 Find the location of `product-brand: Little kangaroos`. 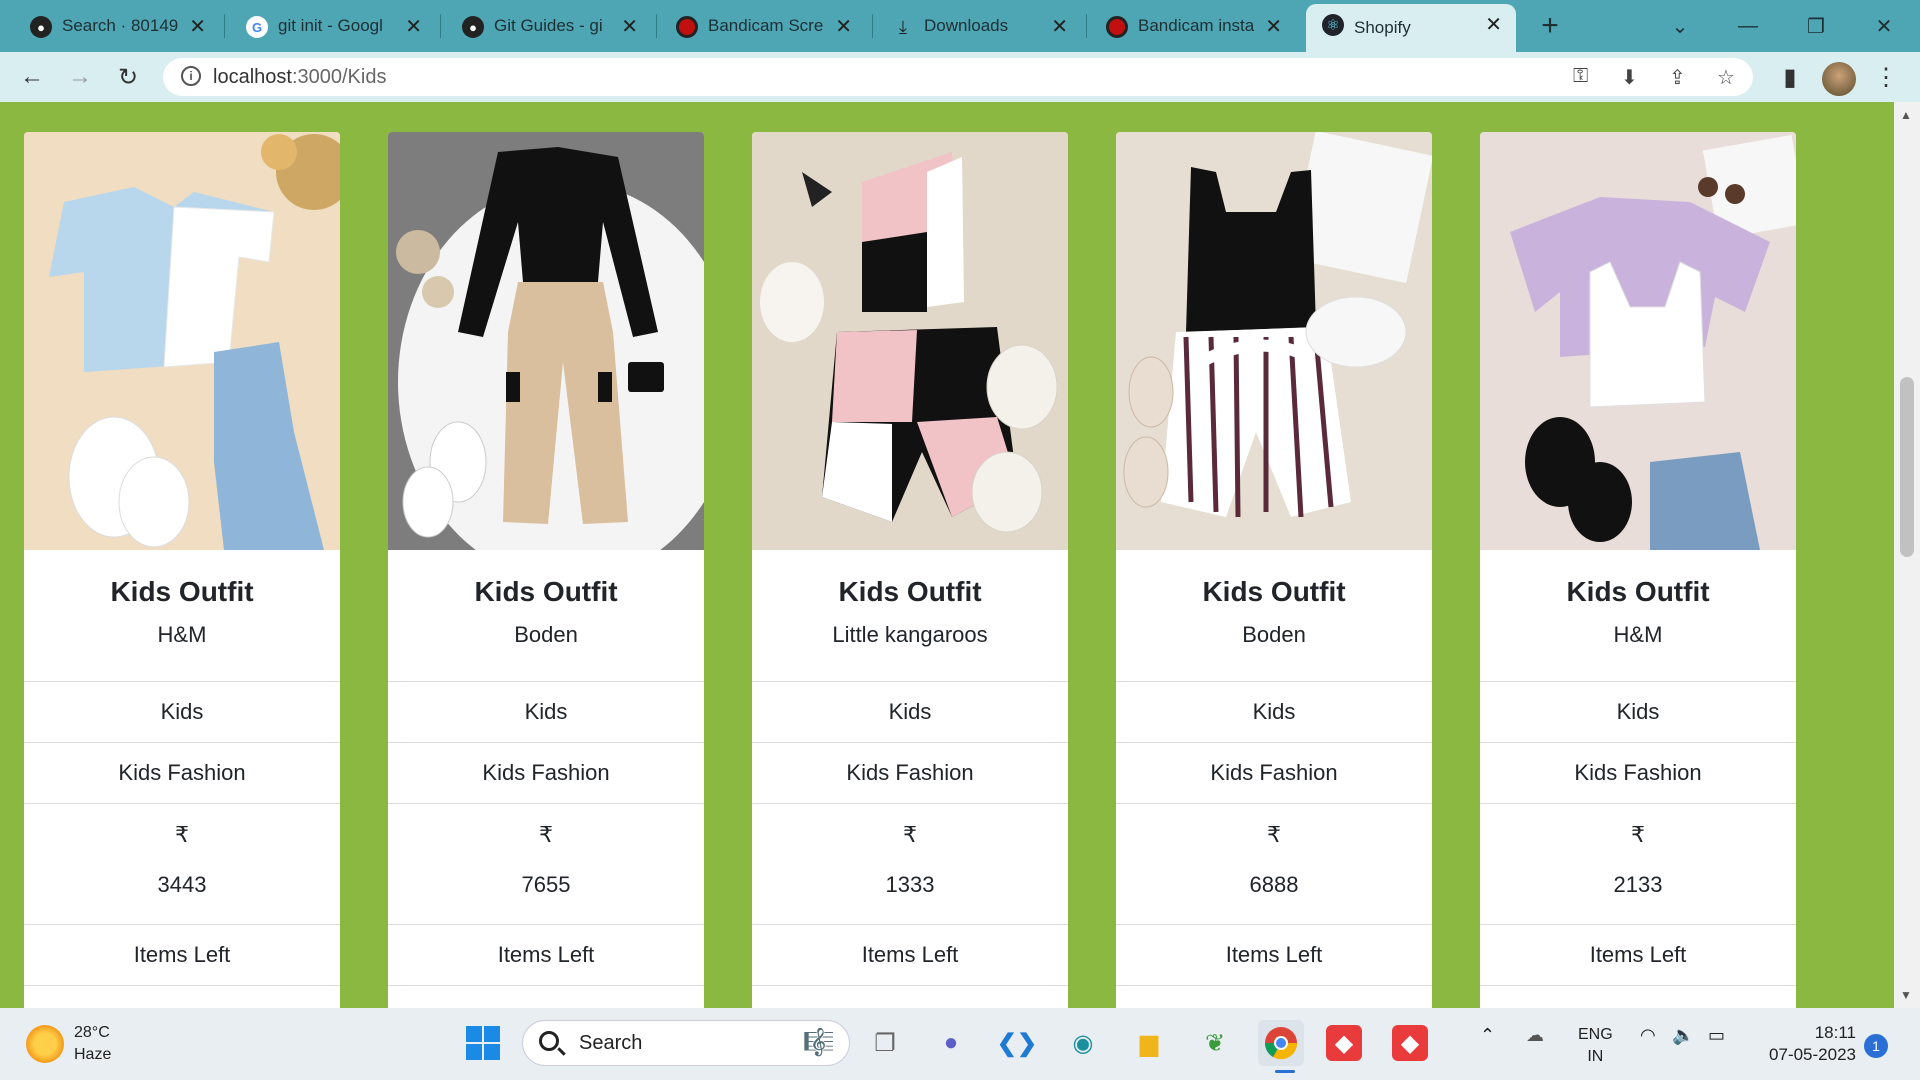

product-brand: Little kangaroos is located at coordinates (910, 634).